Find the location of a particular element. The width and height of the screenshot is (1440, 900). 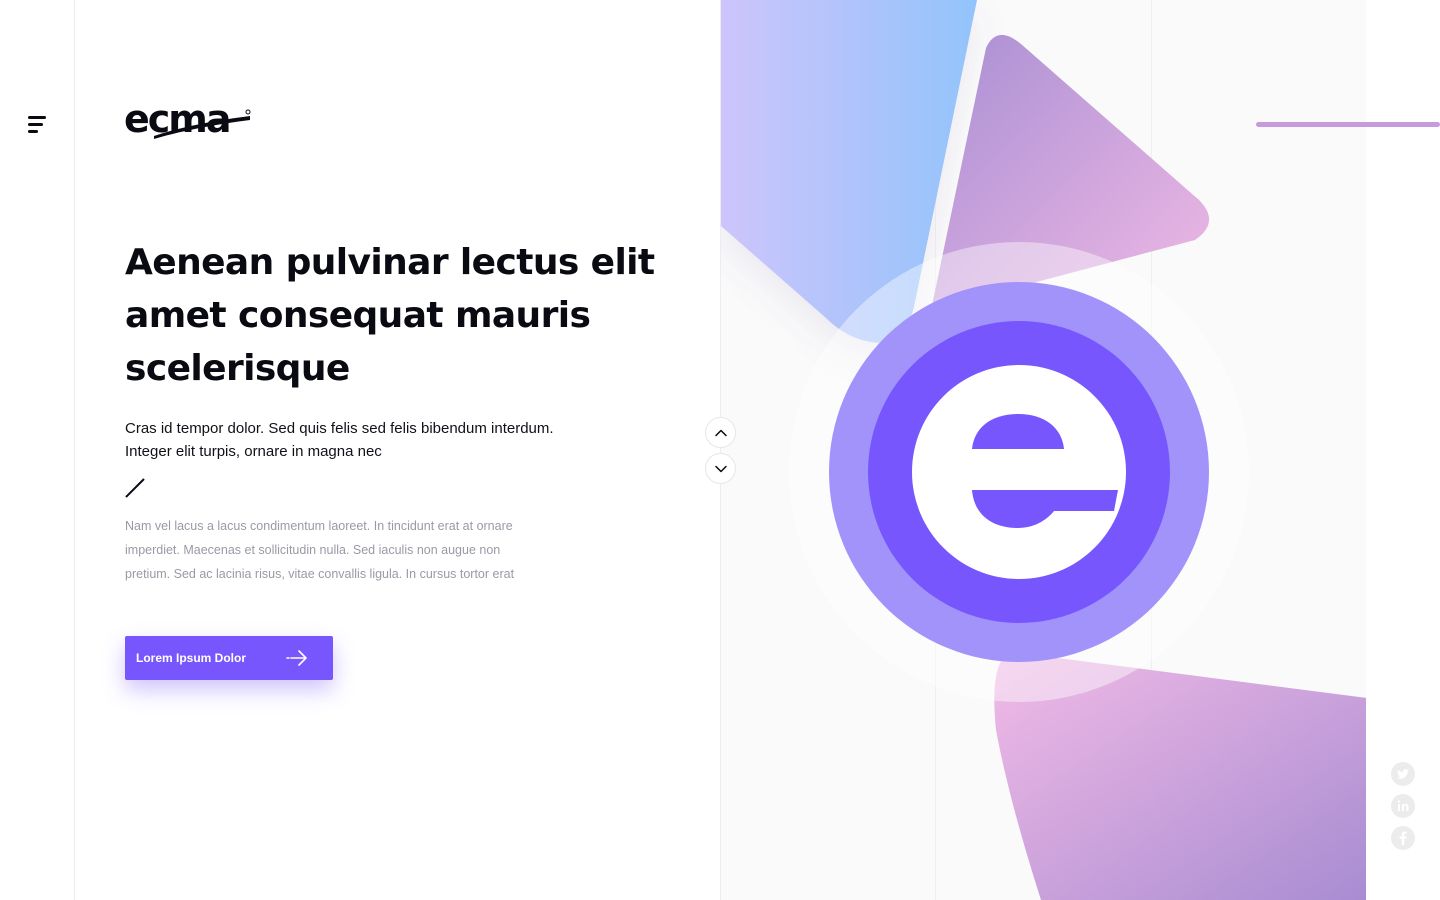

arrow-right-icon is located at coordinates (296, 658).